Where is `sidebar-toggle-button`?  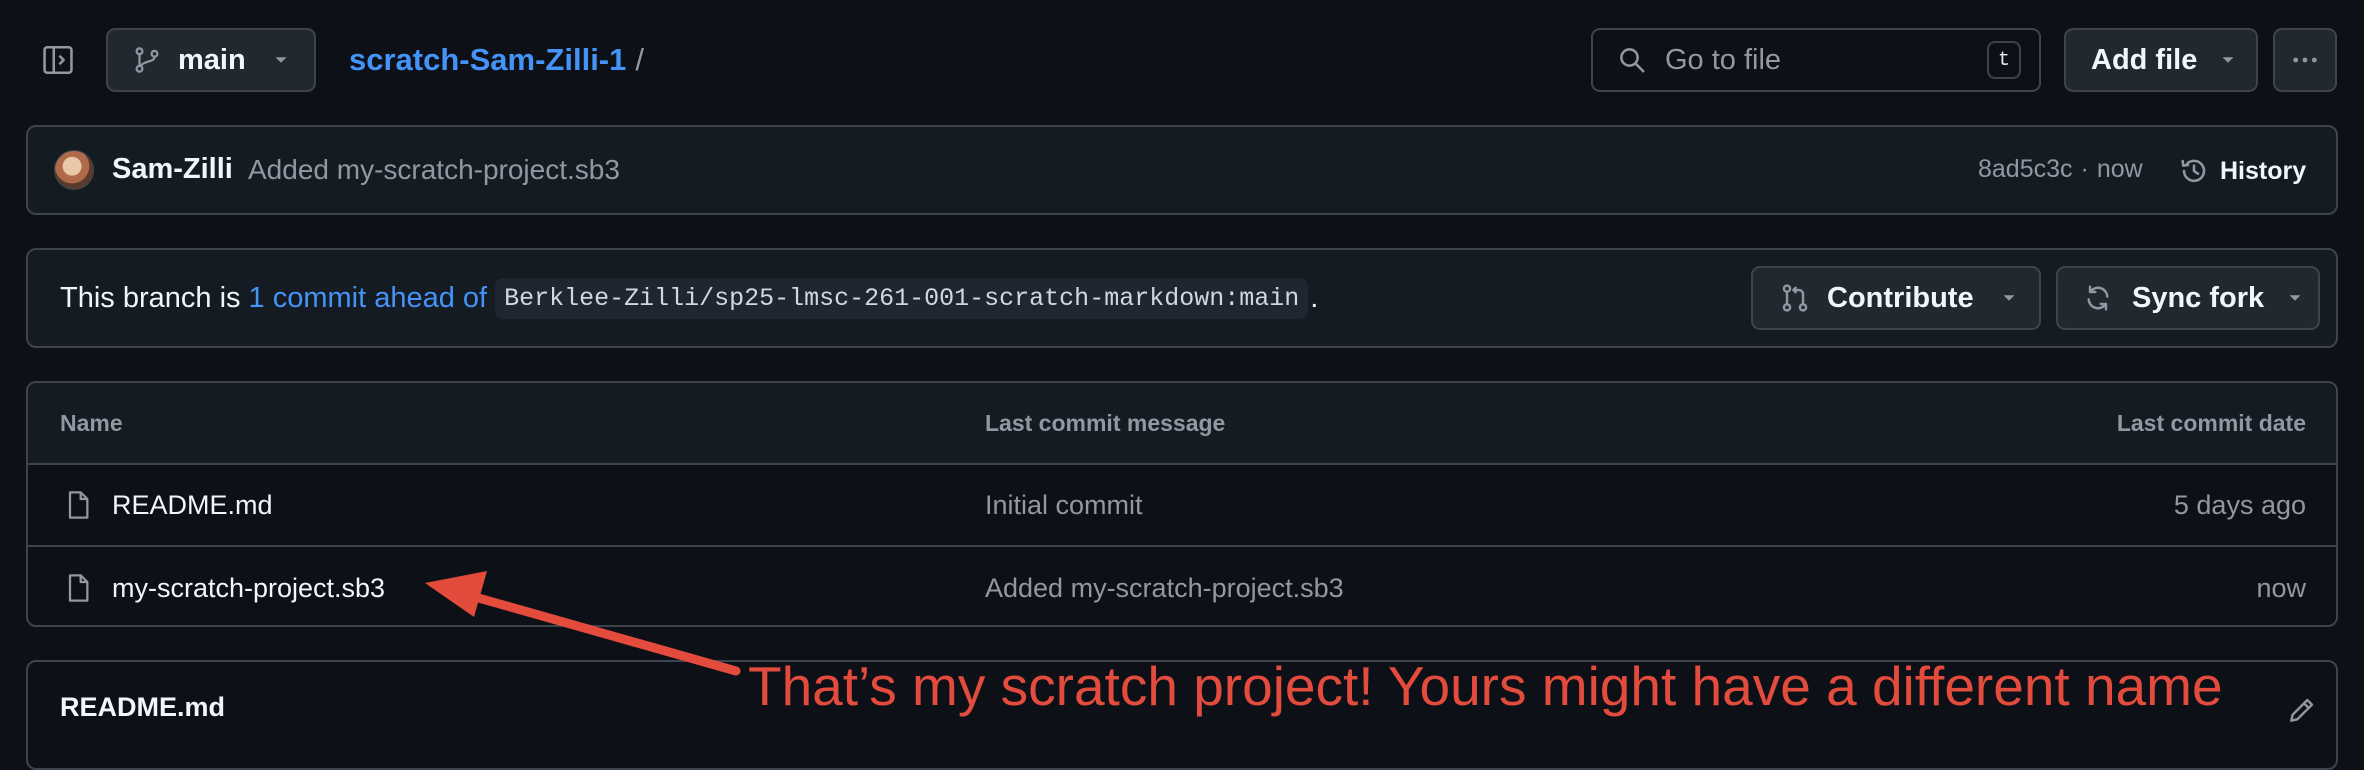
sidebar-toggle-button is located at coordinates (58, 60).